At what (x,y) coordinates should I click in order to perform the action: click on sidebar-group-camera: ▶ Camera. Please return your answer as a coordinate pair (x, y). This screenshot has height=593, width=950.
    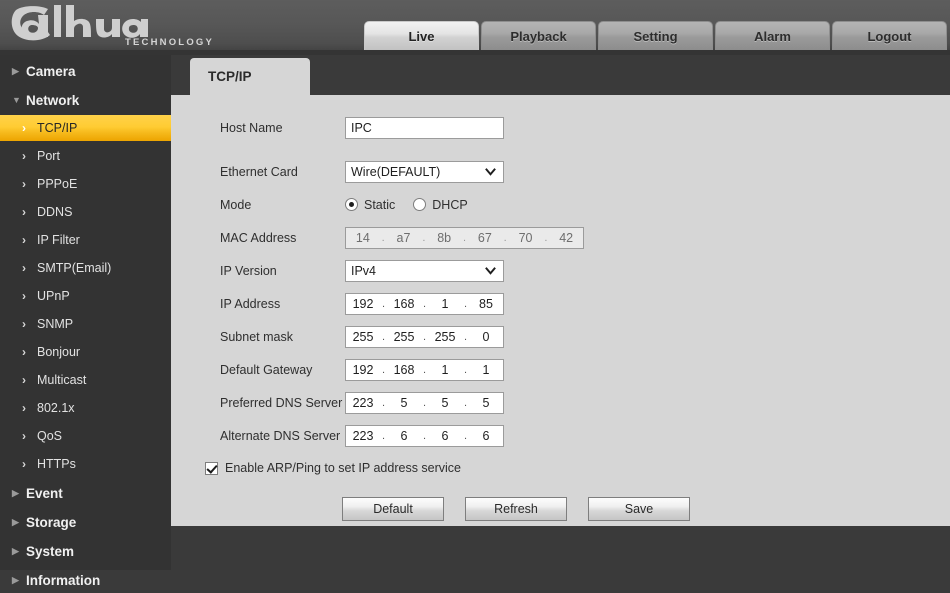
    Looking at the image, I should click on (85, 71).